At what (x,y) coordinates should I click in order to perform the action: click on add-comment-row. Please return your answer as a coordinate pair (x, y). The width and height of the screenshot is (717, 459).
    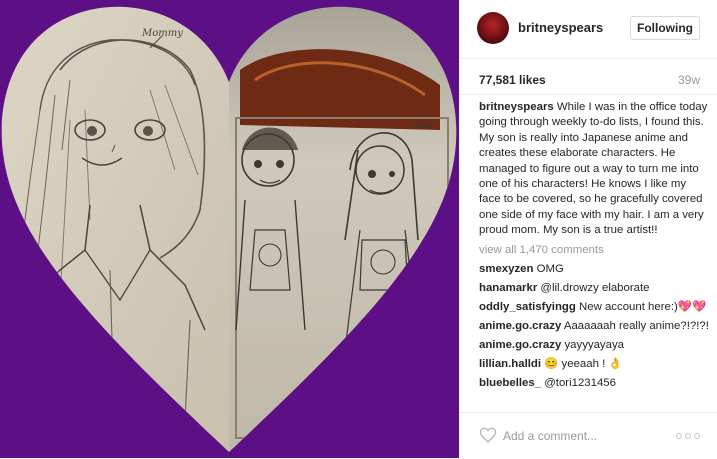
    Looking at the image, I should click on (588, 435).